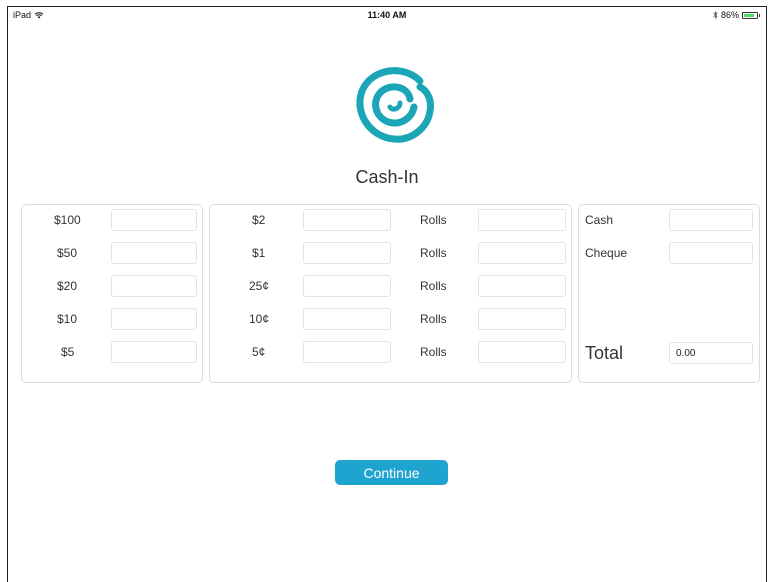 This screenshot has width=768, height=582. What do you see at coordinates (522, 220) in the screenshot?
I see `coin-2-rolls-input` at bounding box center [522, 220].